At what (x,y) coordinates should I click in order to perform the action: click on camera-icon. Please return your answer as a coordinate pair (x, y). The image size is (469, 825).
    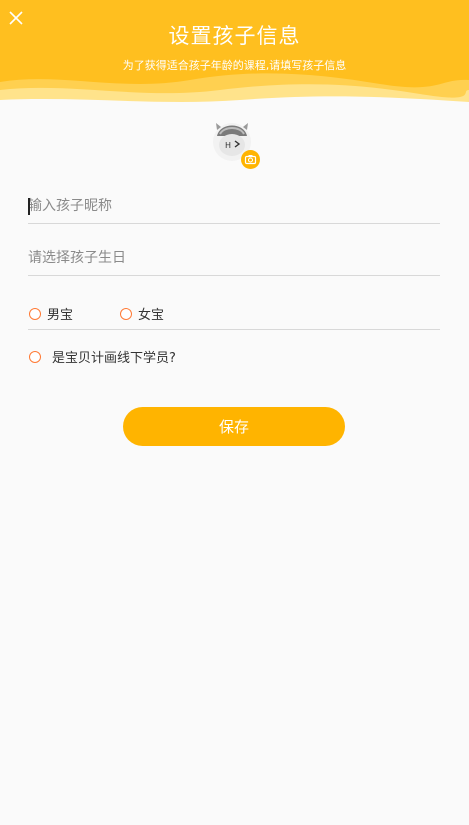
    Looking at the image, I should click on (250, 160).